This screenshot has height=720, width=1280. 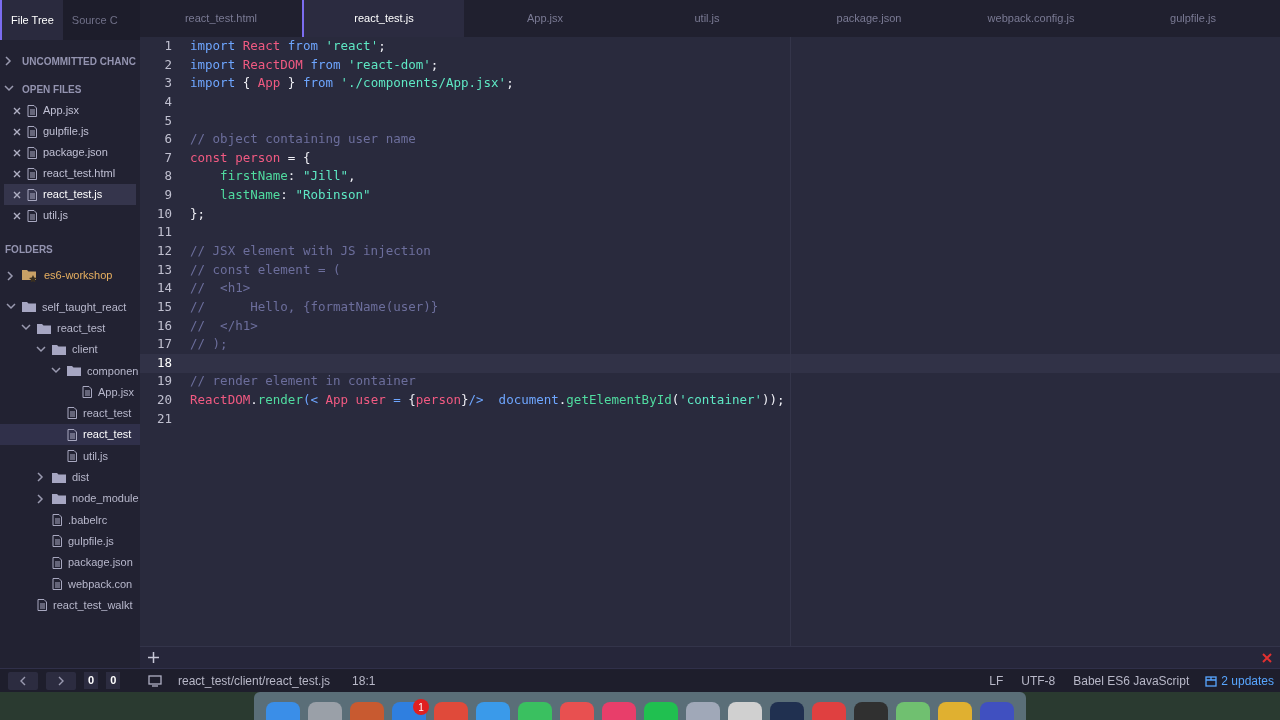 I want to click on file-name: react_test_walkt, so click(x=93, y=605).